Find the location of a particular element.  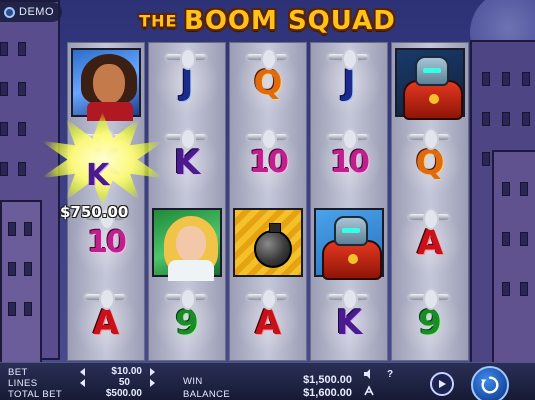

reel-4: J 10 K is located at coordinates (349, 201).